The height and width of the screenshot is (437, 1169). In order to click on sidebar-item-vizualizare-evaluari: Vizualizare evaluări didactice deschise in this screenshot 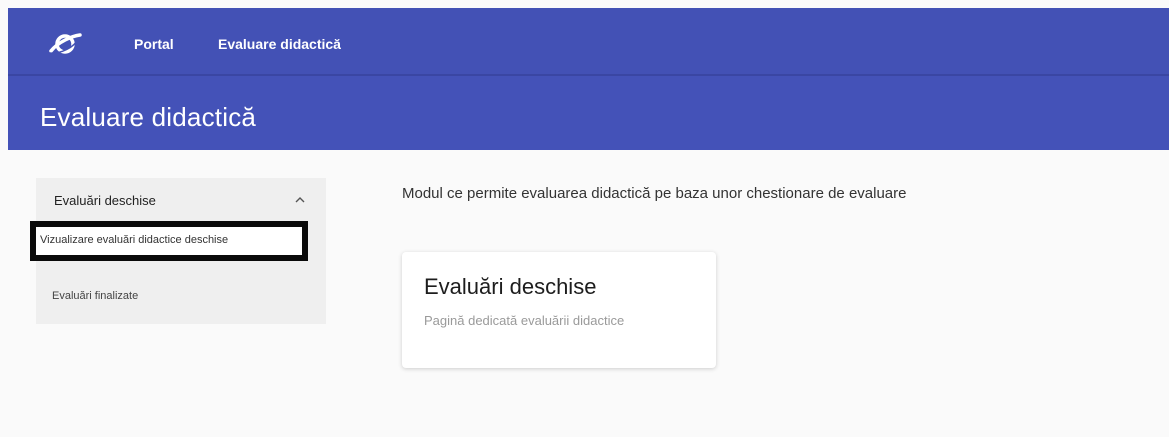, I will do `click(169, 241)`.